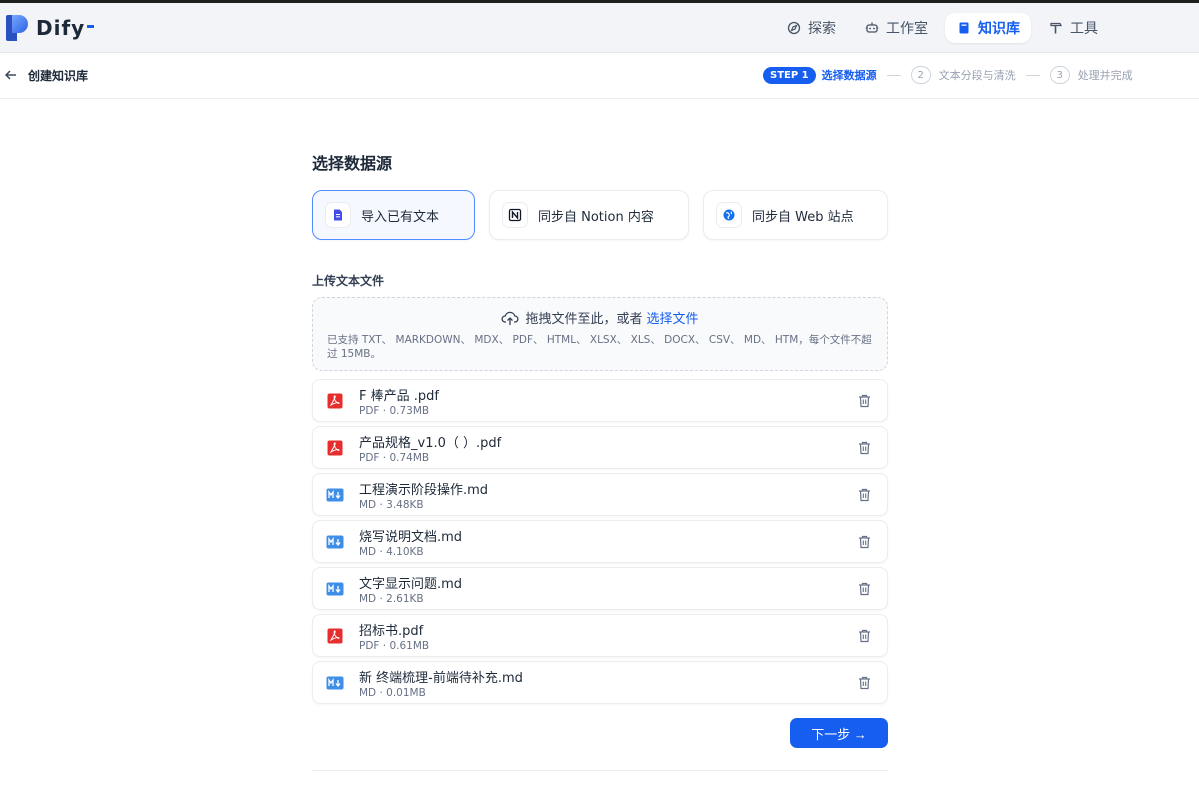 This screenshot has height=795, width=1199. What do you see at coordinates (729, 215) in the screenshot?
I see `globe-icon` at bounding box center [729, 215].